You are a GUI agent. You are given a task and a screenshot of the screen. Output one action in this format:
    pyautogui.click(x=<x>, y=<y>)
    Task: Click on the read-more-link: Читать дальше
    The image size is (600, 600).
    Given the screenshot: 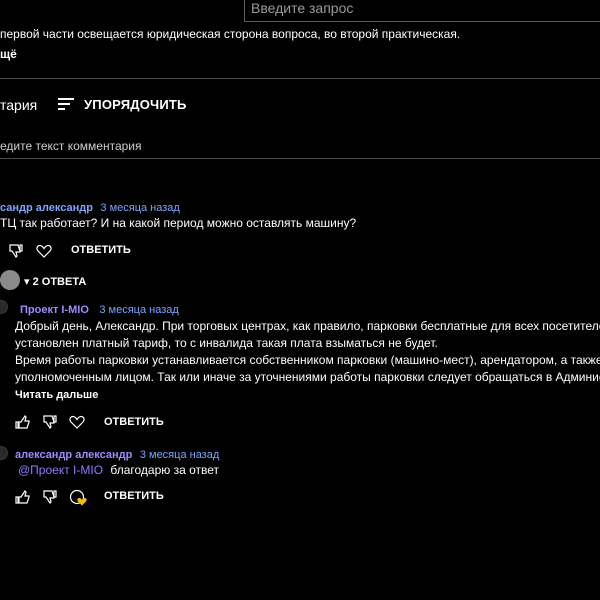 What is the action you would take?
    pyautogui.click(x=56, y=395)
    